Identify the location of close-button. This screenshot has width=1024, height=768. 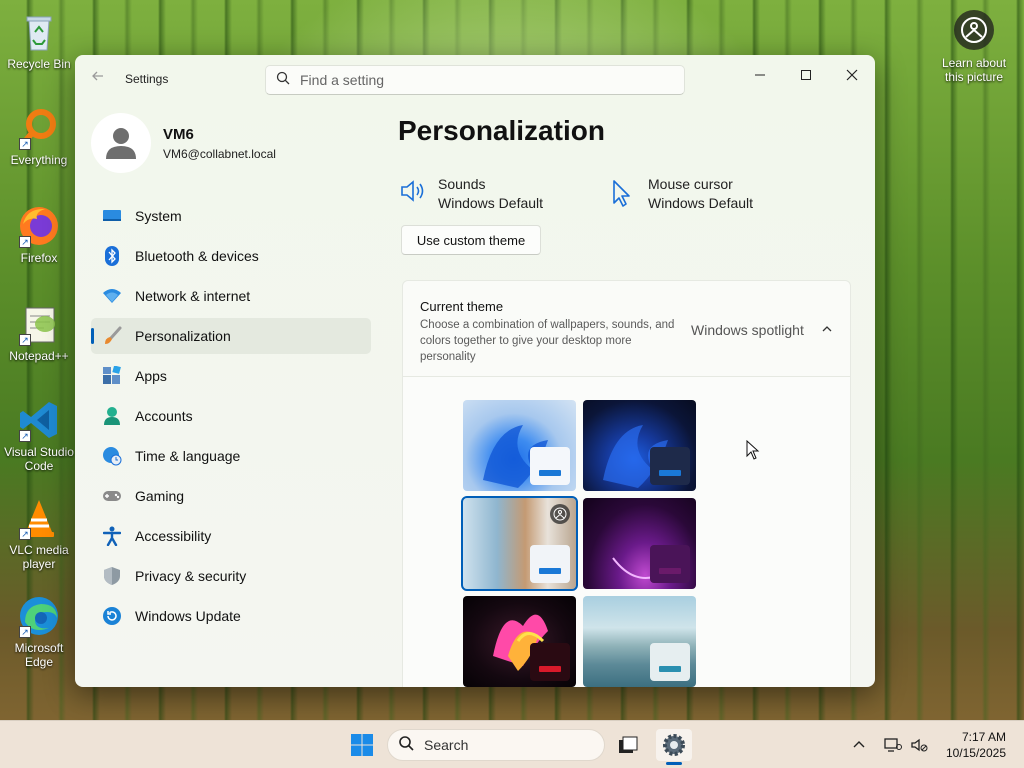
(852, 75).